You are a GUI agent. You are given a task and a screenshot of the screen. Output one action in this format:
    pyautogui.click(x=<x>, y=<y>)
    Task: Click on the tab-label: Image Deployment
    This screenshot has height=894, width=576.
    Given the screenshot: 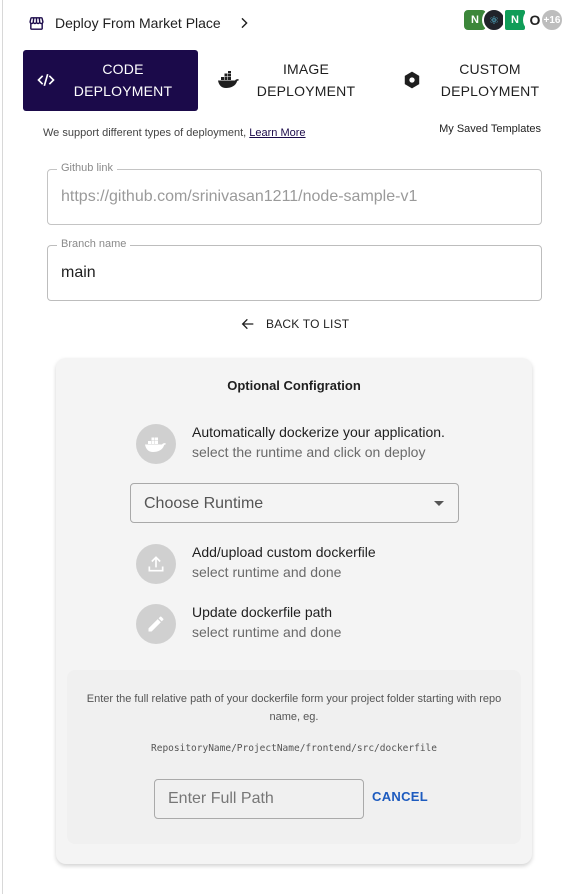 What is the action you would take?
    pyautogui.click(x=306, y=80)
    